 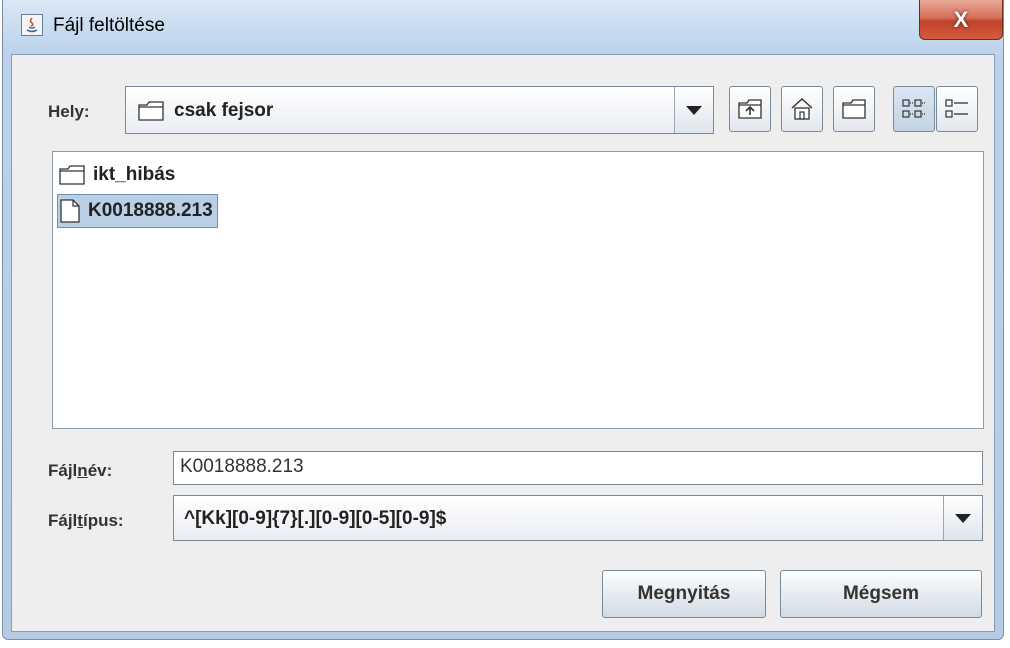 I want to click on filetype-value: ^[Kk][0-9]{7}[.][0-9][0-5][0-9]$, so click(x=315, y=518).